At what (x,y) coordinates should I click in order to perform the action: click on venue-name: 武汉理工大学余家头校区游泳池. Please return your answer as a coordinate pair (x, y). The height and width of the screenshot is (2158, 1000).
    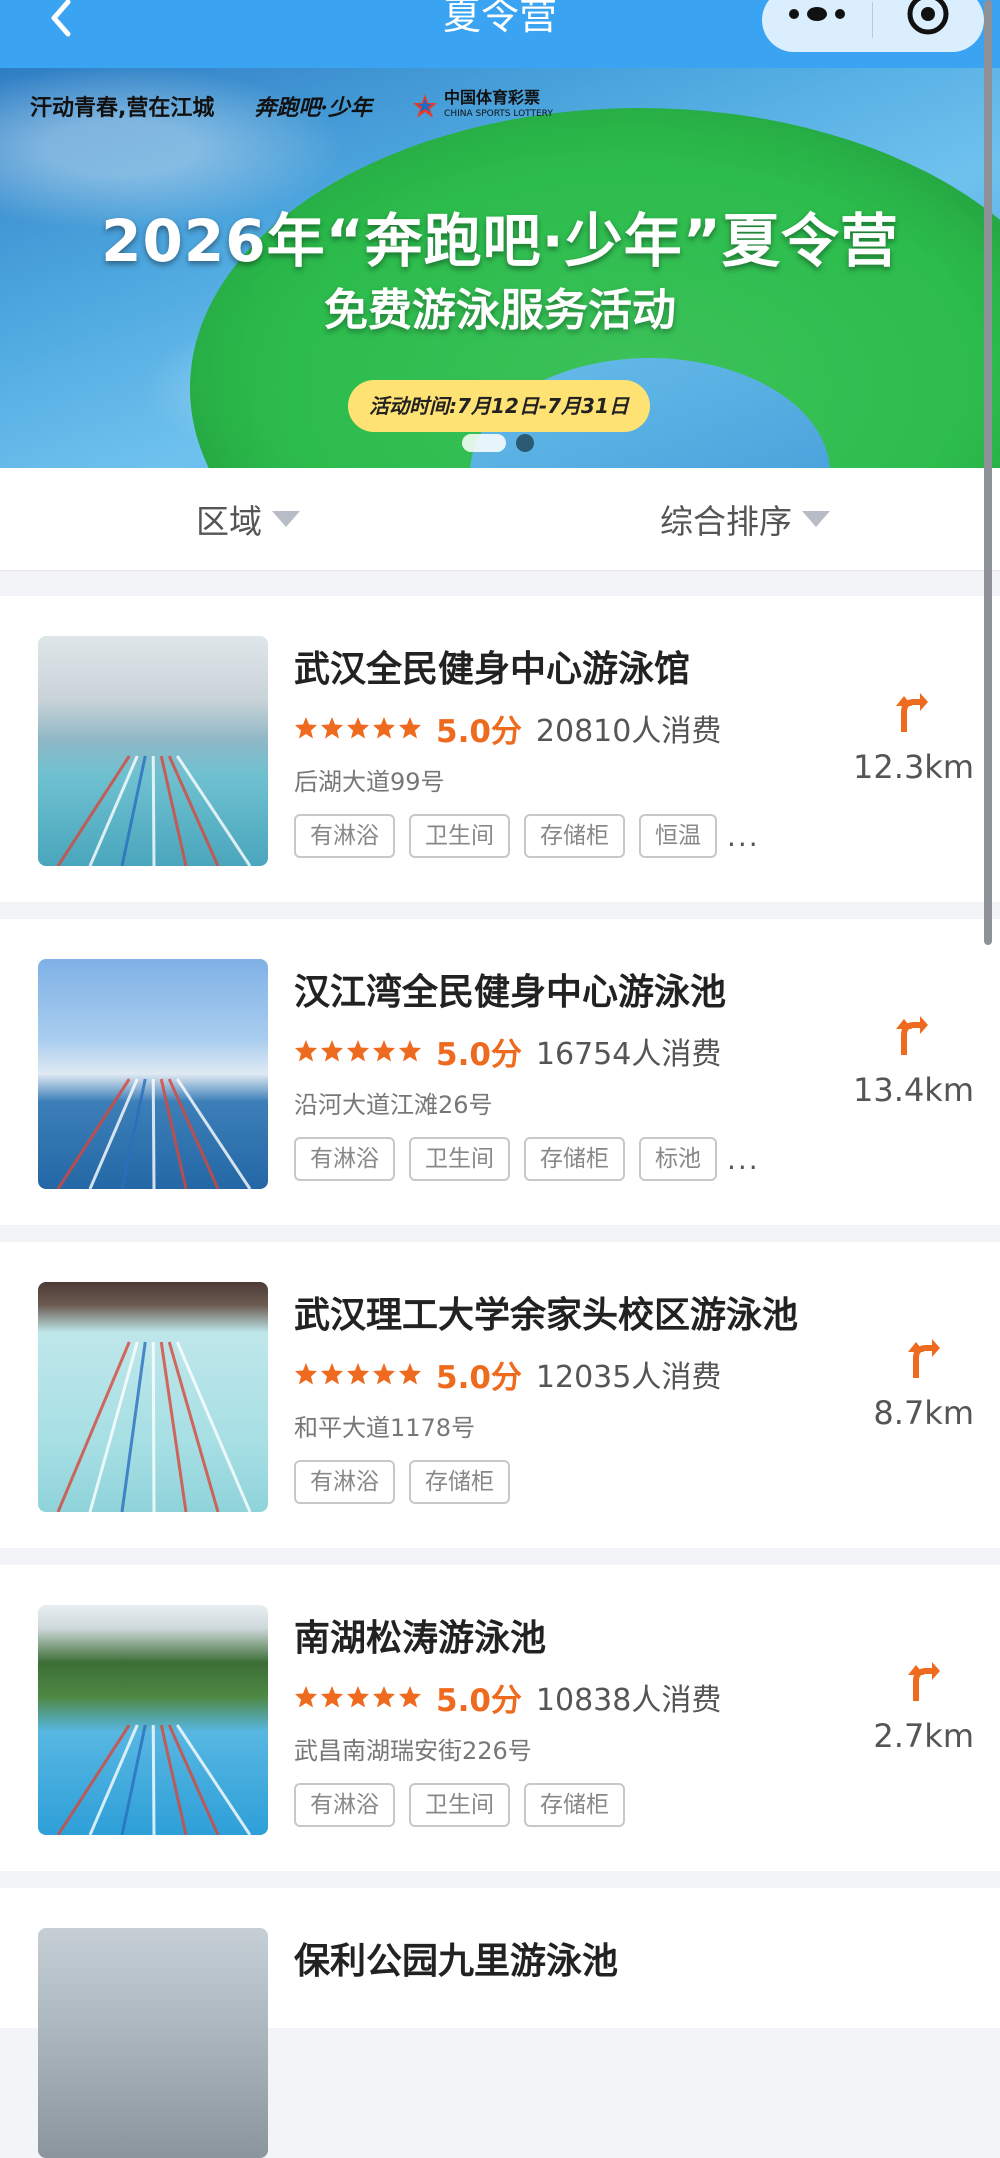
    Looking at the image, I should click on (546, 1315).